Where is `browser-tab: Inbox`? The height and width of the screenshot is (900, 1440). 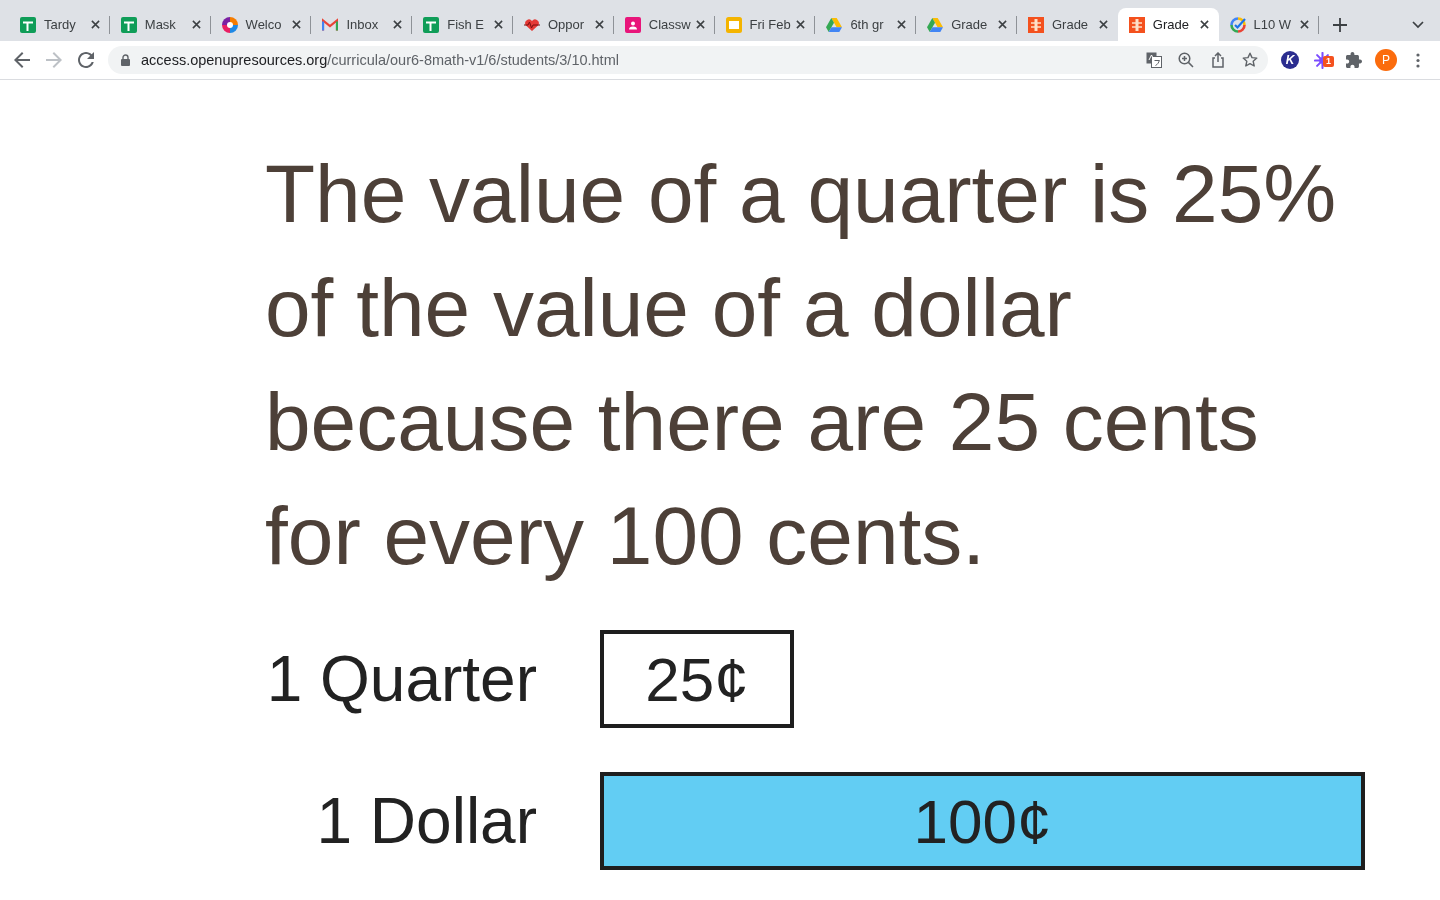 browser-tab: Inbox is located at coordinates (362, 24).